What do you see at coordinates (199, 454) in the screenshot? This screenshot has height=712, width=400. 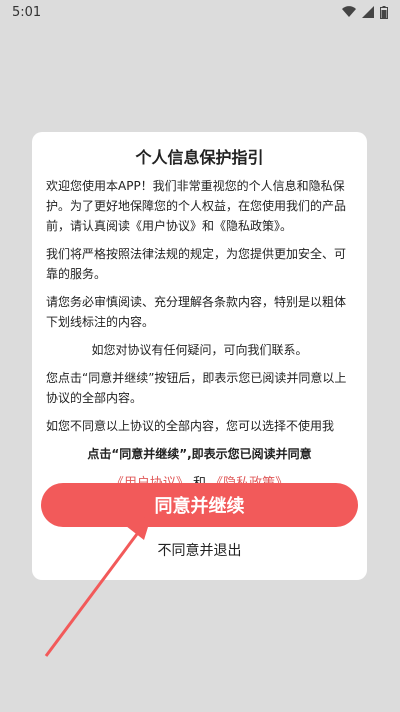 I see `bold-note: 点击“同意并继续”,即表示您已阅读并同意` at bounding box center [199, 454].